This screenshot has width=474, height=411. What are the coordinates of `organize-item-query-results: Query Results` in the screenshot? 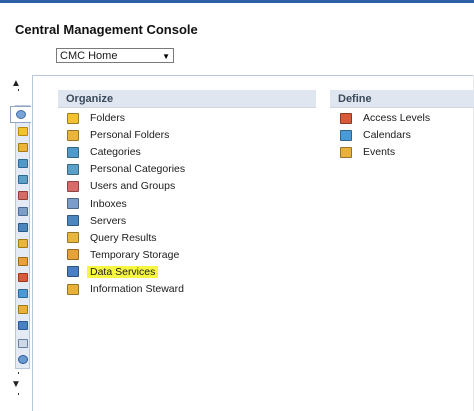 It's located at (112, 238).